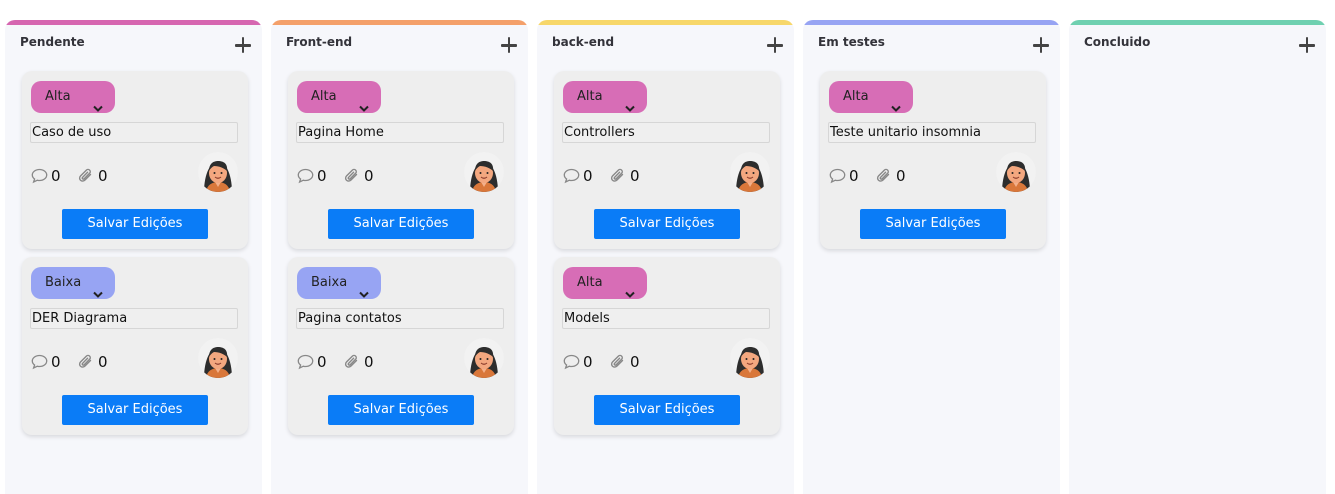 The height and width of the screenshot is (494, 1335). Describe the element at coordinates (52, 42) in the screenshot. I see `column-title: Pendente` at that location.